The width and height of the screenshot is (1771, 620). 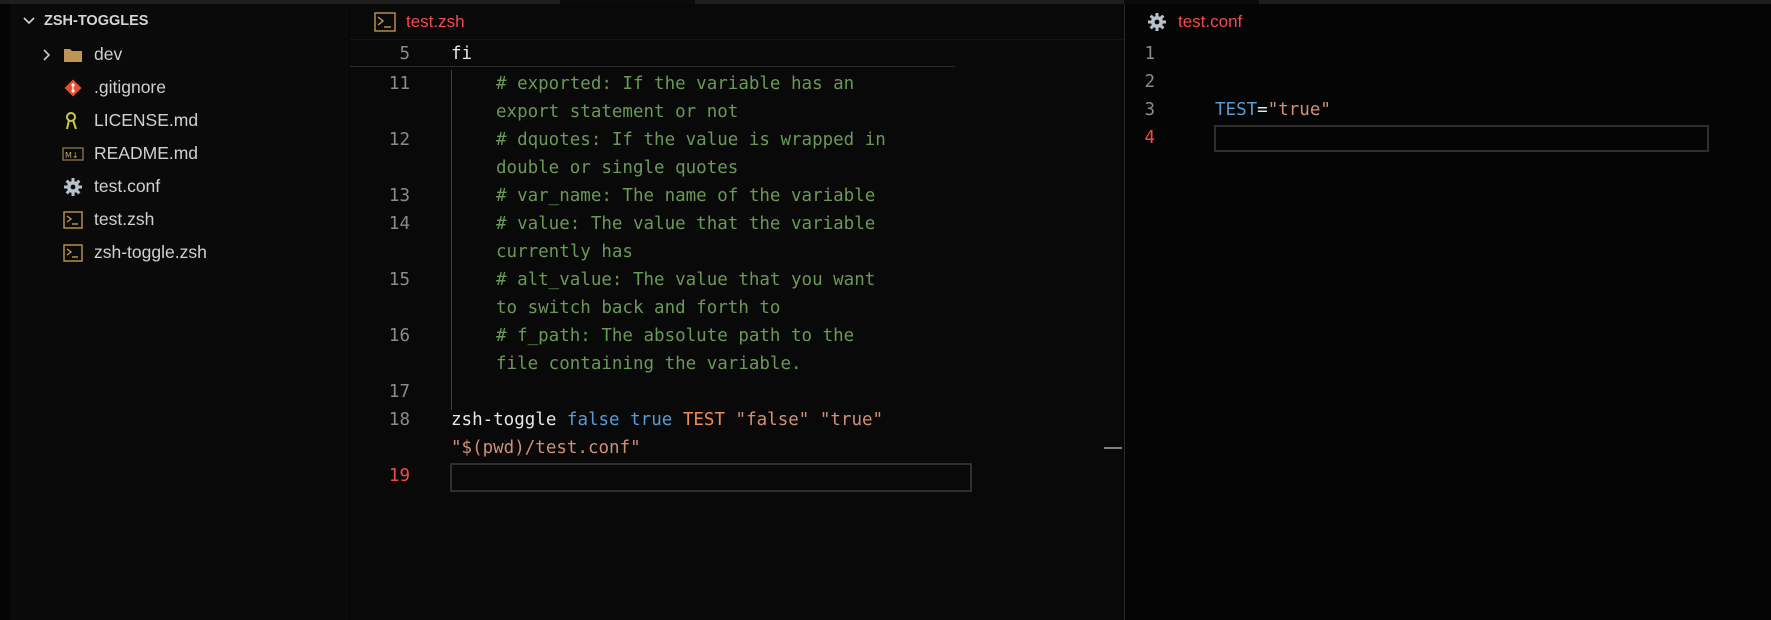 I want to click on code-line: file containing the variable., so click(x=649, y=364).